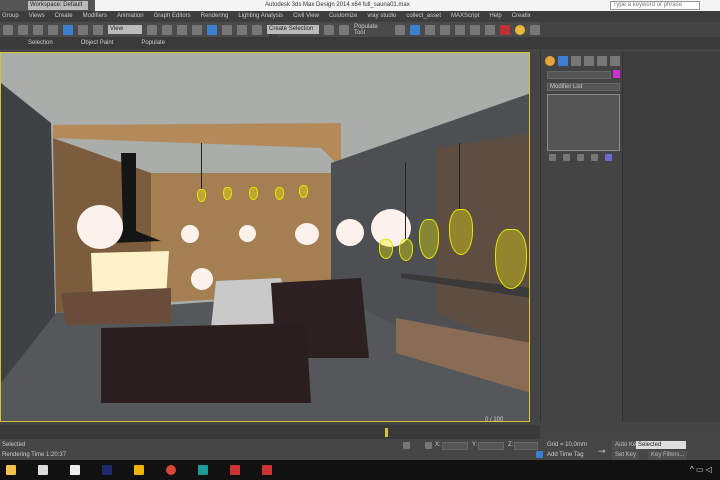  Describe the element at coordinates (505, 29) in the screenshot. I see `render-icon` at that location.